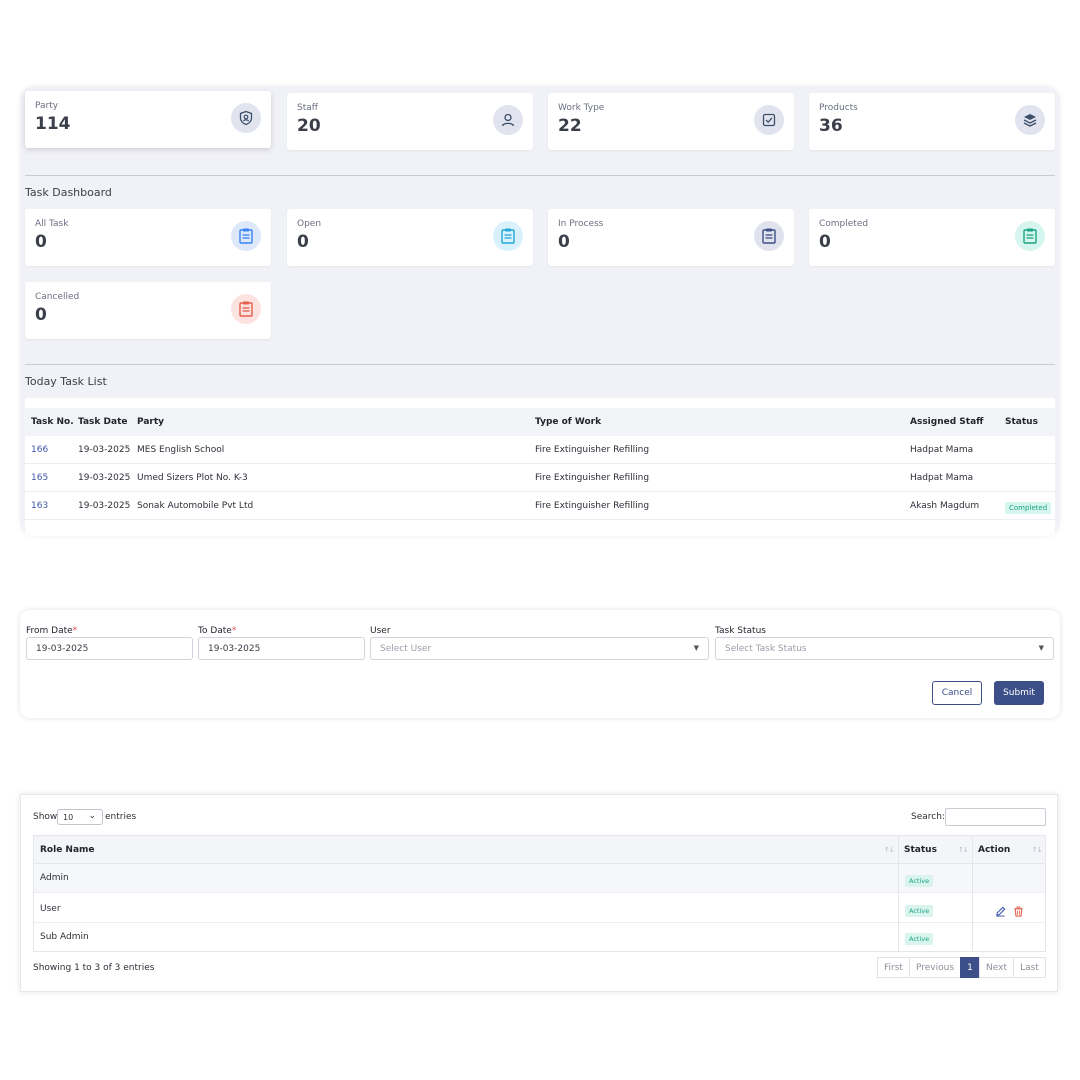  I want to click on layers-icon, so click(1030, 120).